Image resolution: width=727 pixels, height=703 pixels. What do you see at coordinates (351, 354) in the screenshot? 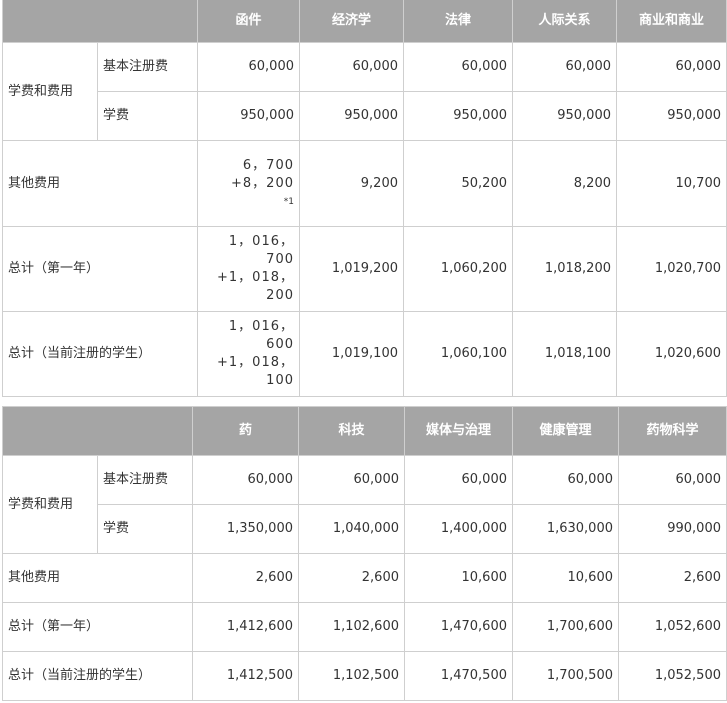
I see `cell: 1,019,100` at bounding box center [351, 354].